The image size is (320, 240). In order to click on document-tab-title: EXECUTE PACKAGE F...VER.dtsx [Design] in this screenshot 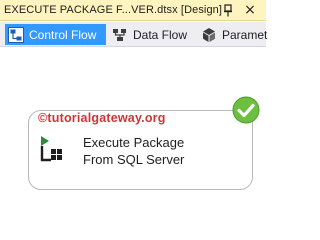, I will do `click(113, 10)`.